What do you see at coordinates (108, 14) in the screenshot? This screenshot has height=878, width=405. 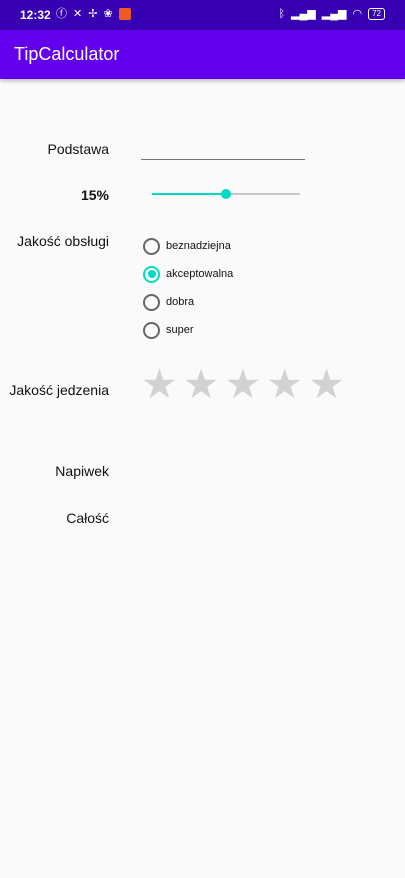 I see `app-icon: ❀` at bounding box center [108, 14].